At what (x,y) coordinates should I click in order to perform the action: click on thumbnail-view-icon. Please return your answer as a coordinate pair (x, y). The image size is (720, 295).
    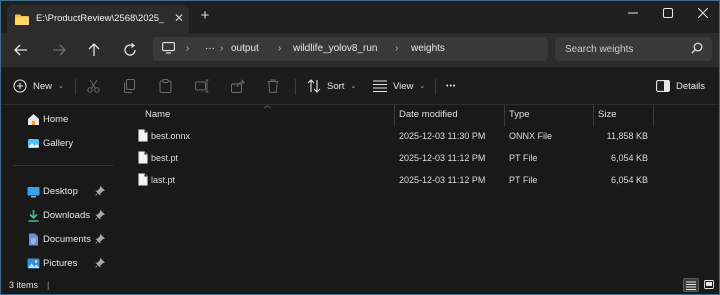
    Looking at the image, I should click on (709, 284).